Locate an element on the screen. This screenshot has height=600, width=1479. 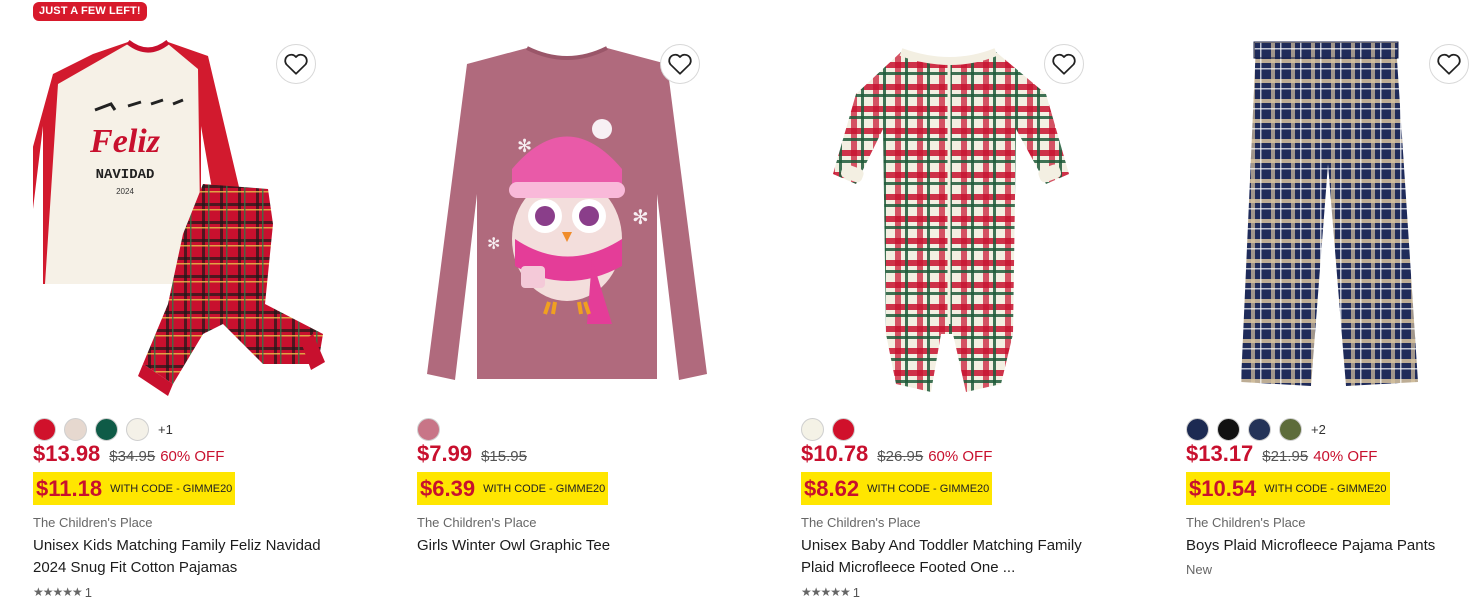
code-price: $10.54 is located at coordinates (1223, 488).